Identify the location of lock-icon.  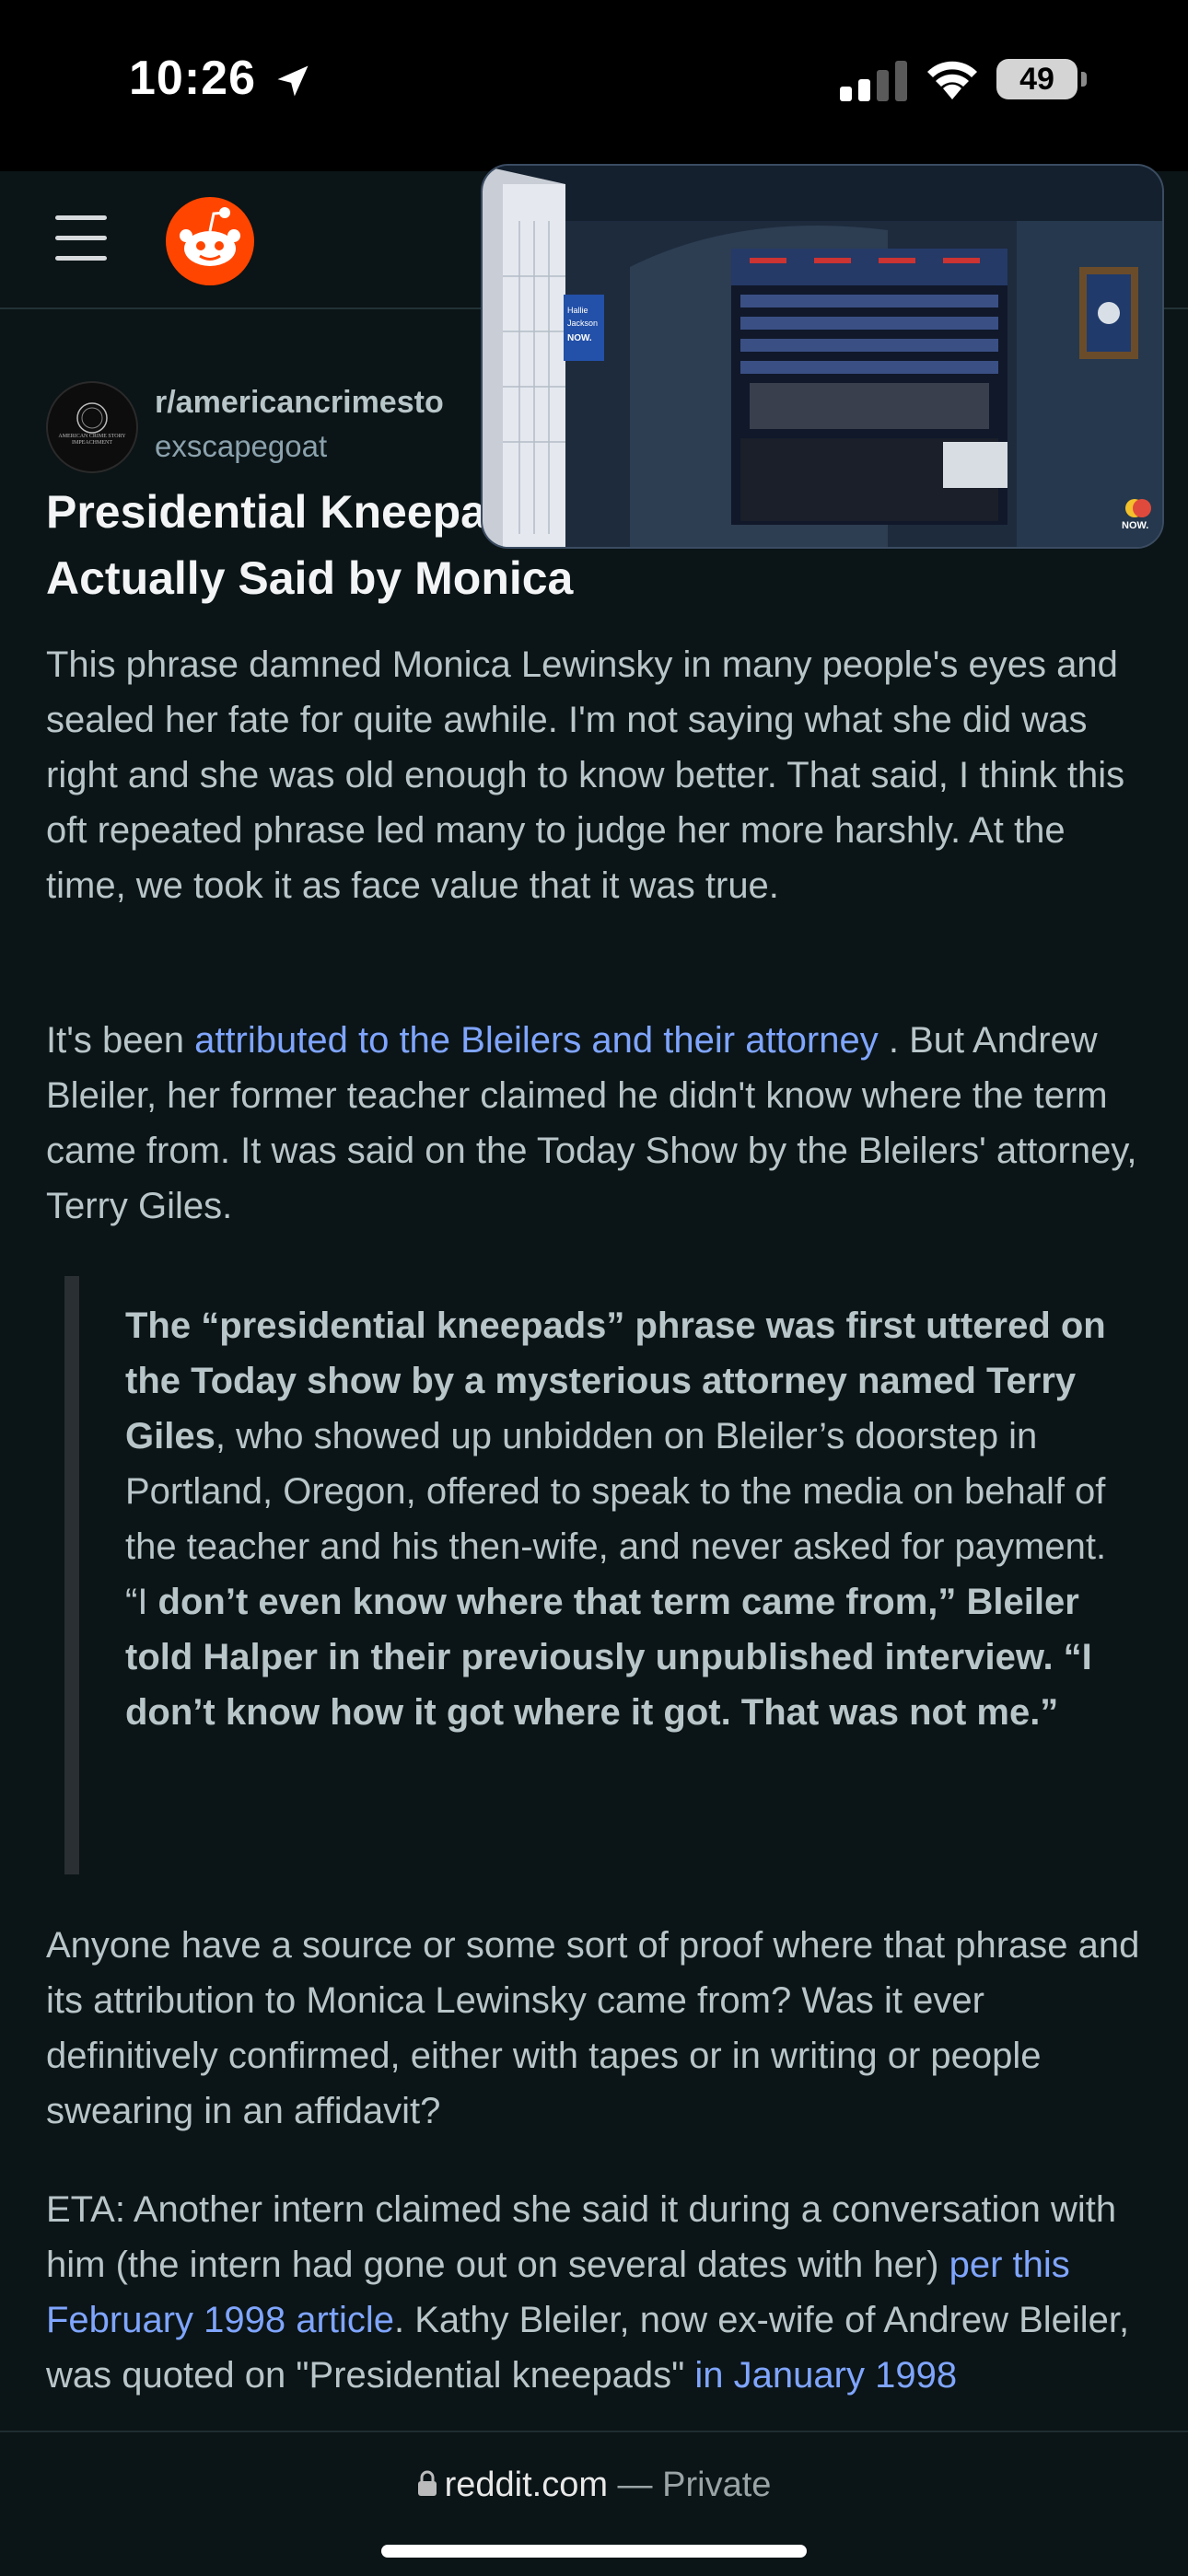
(427, 2483).